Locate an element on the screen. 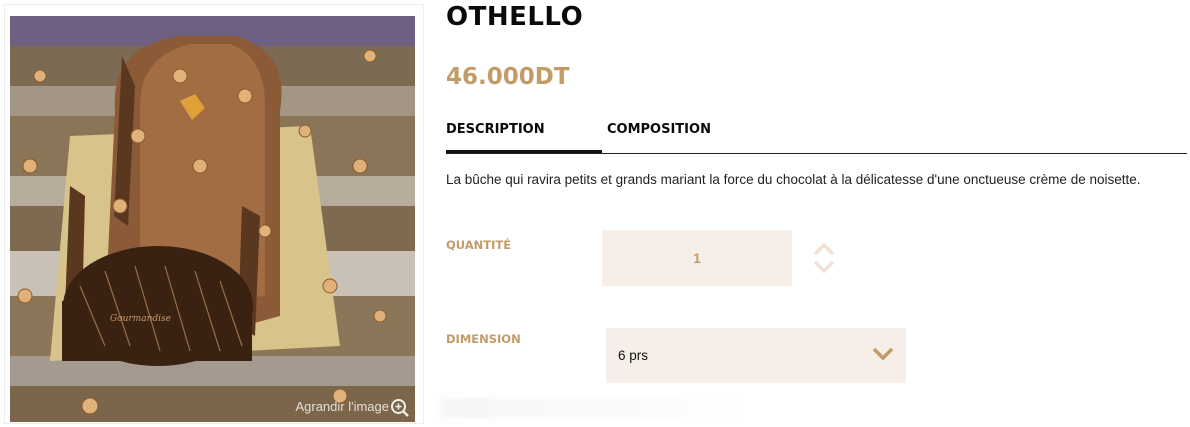 The width and height of the screenshot is (1190, 427). dimension-label: DIMENSION is located at coordinates (483, 339).